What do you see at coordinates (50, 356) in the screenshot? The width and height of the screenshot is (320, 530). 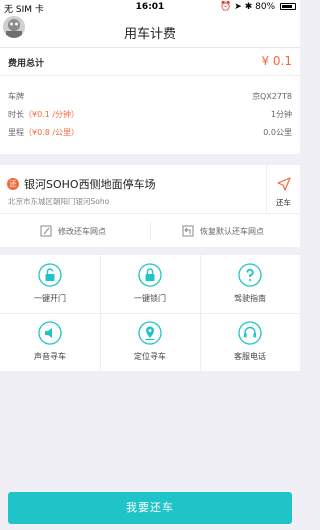 I see `function-label: 声音寻车` at bounding box center [50, 356].